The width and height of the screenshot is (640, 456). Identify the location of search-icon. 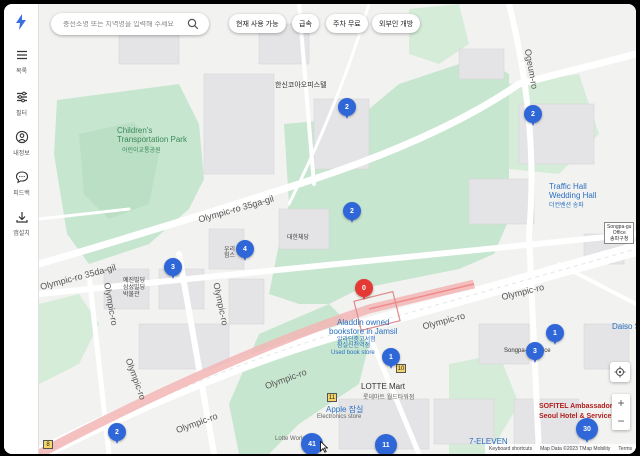
(193, 24).